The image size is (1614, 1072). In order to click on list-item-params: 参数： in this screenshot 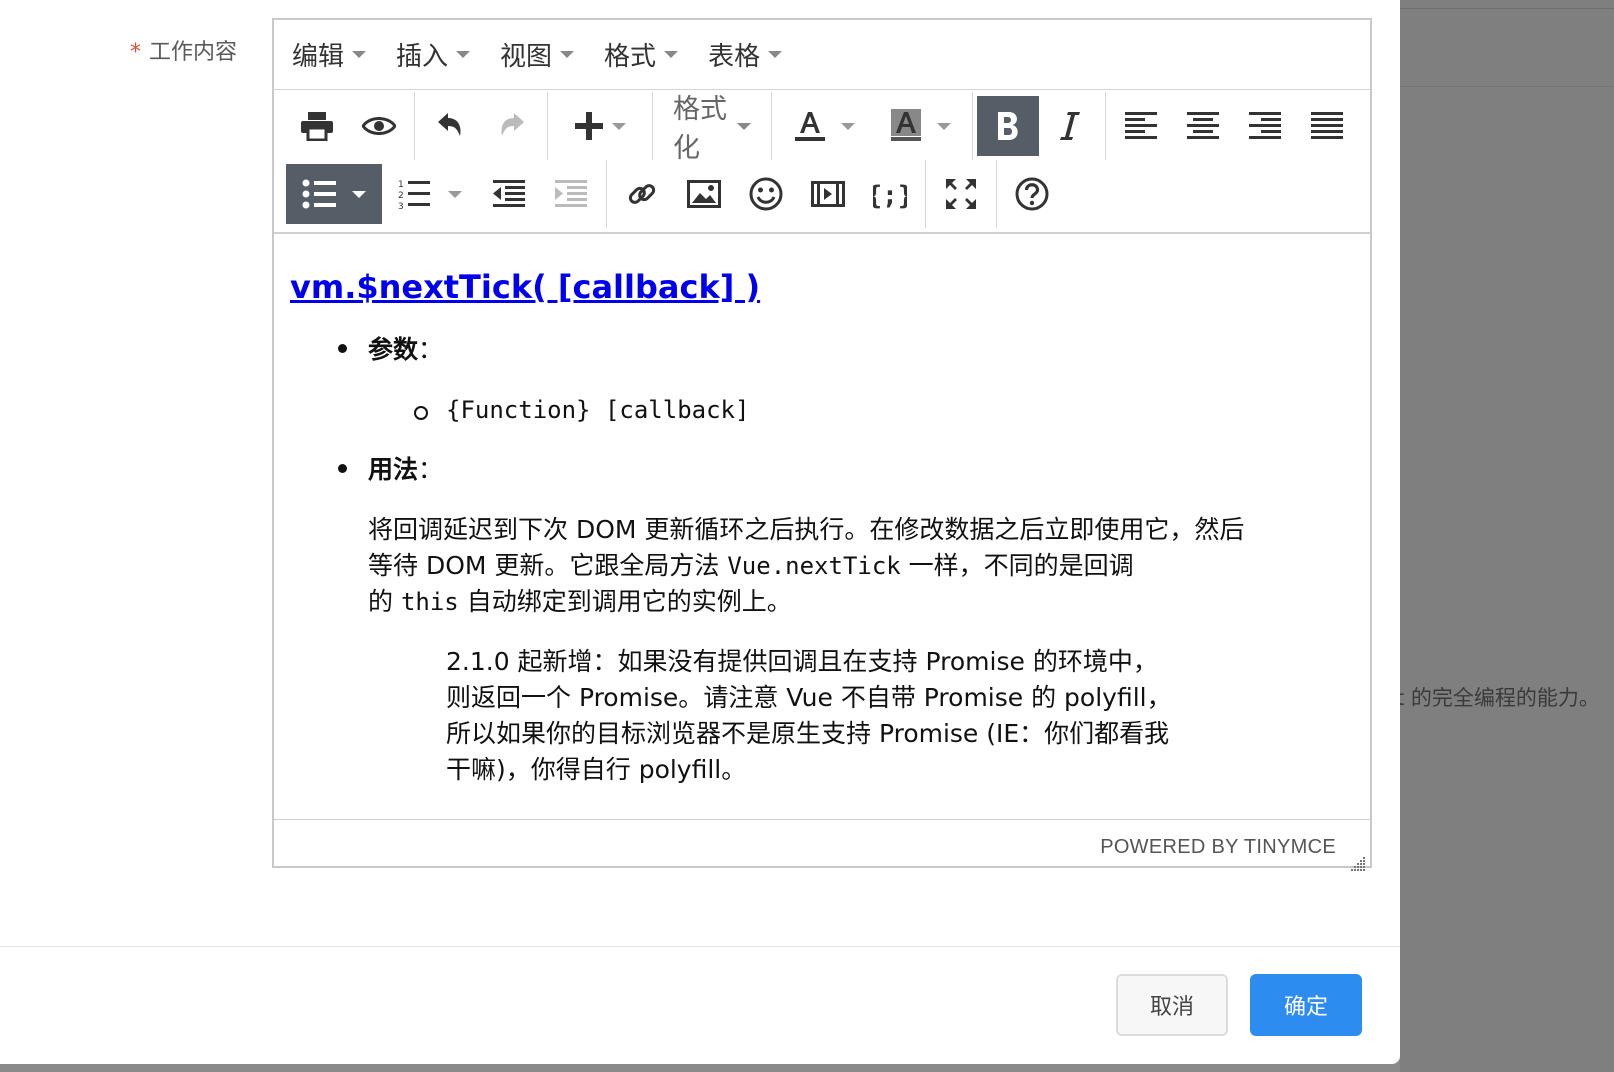, I will do `click(822, 348)`.